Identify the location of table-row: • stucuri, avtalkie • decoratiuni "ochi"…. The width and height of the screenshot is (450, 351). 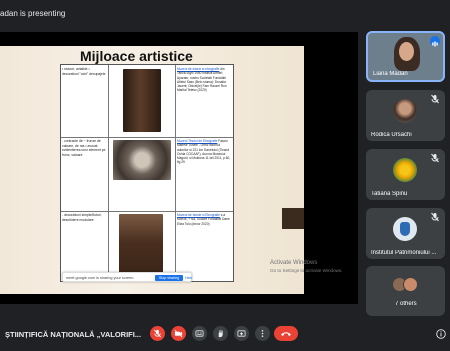
(147, 101).